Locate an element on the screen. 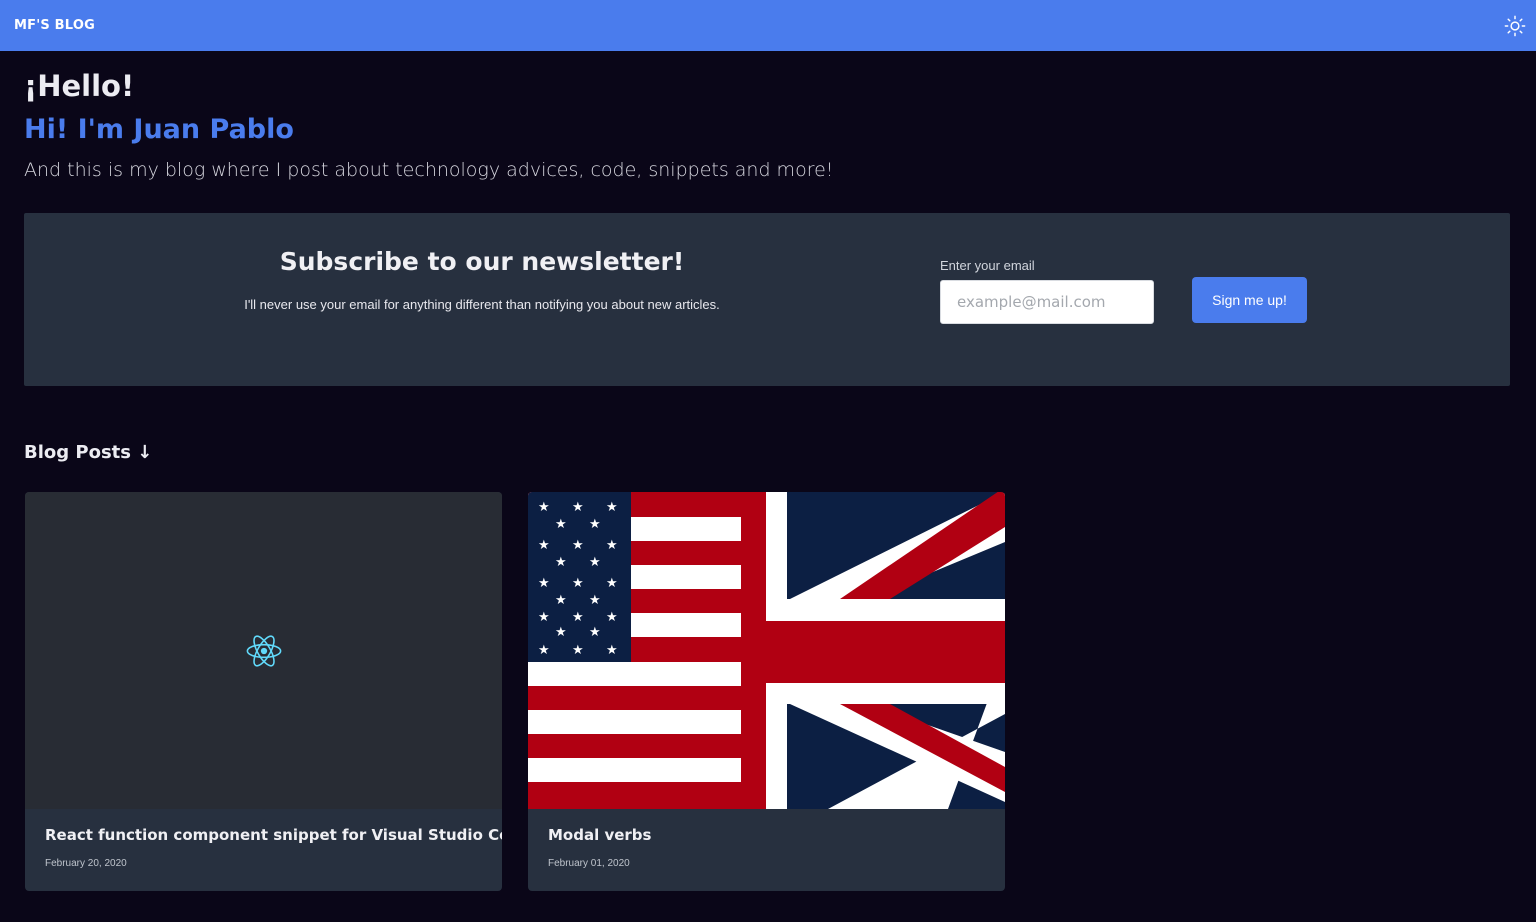  newsletter-title: Subscribe to our newsletter! is located at coordinates (482, 261).